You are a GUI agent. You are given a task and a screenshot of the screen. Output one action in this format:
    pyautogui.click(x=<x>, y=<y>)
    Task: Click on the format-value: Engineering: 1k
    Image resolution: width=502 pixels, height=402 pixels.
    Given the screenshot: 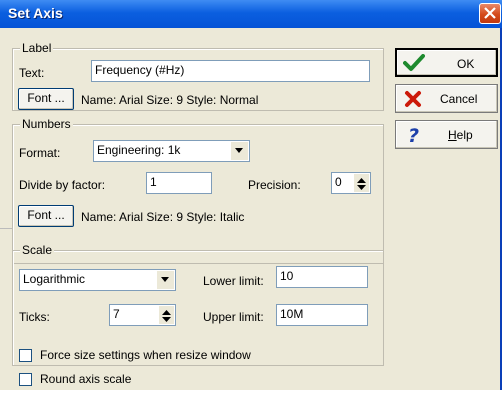 What is the action you would take?
    pyautogui.click(x=139, y=150)
    